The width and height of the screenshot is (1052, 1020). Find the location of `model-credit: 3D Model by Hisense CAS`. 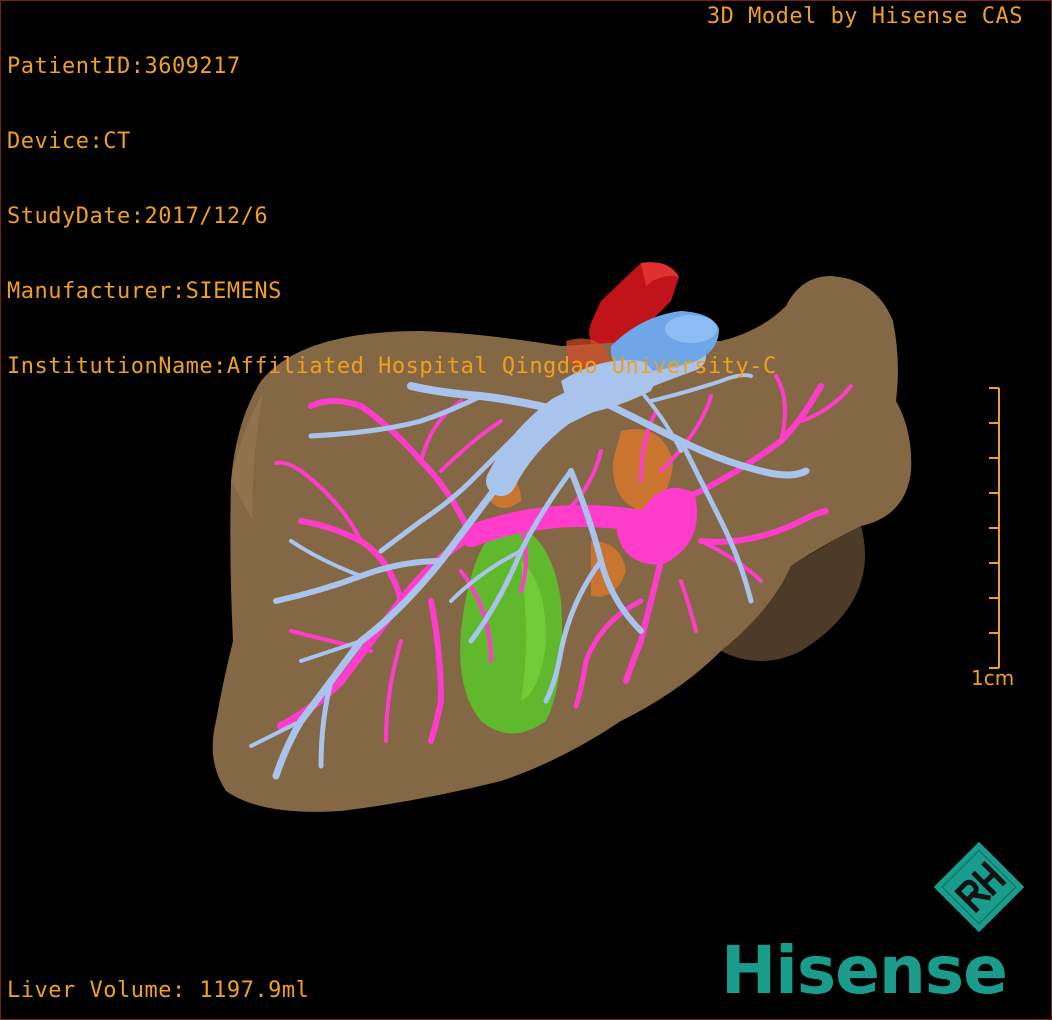

model-credit: 3D Model by Hisense CAS is located at coordinates (864, 16).